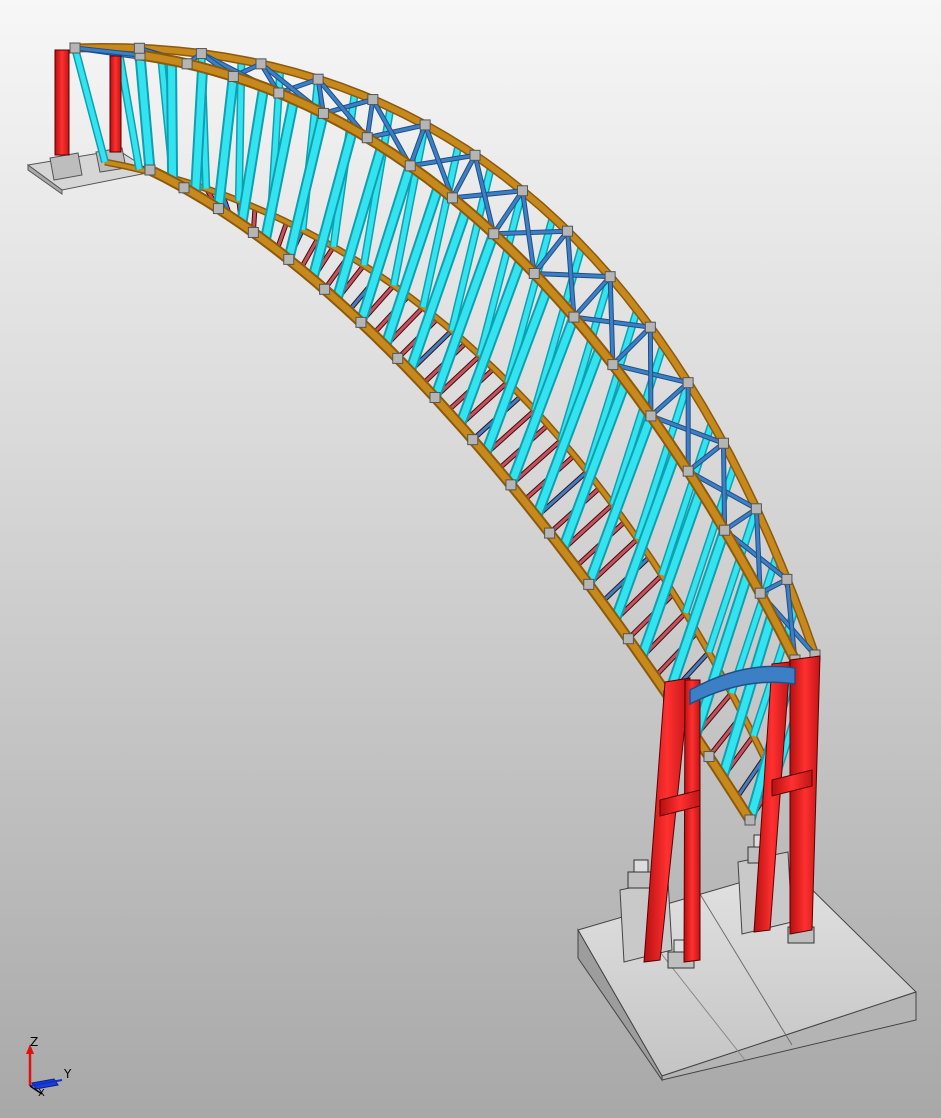 This screenshot has width=941, height=1118. I want to click on axis-triad: Z Y X, so click(53, 1067).